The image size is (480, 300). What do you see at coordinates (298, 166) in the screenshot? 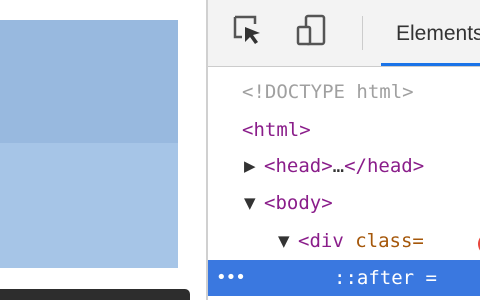
I see `head-open-tag: <head>` at bounding box center [298, 166].